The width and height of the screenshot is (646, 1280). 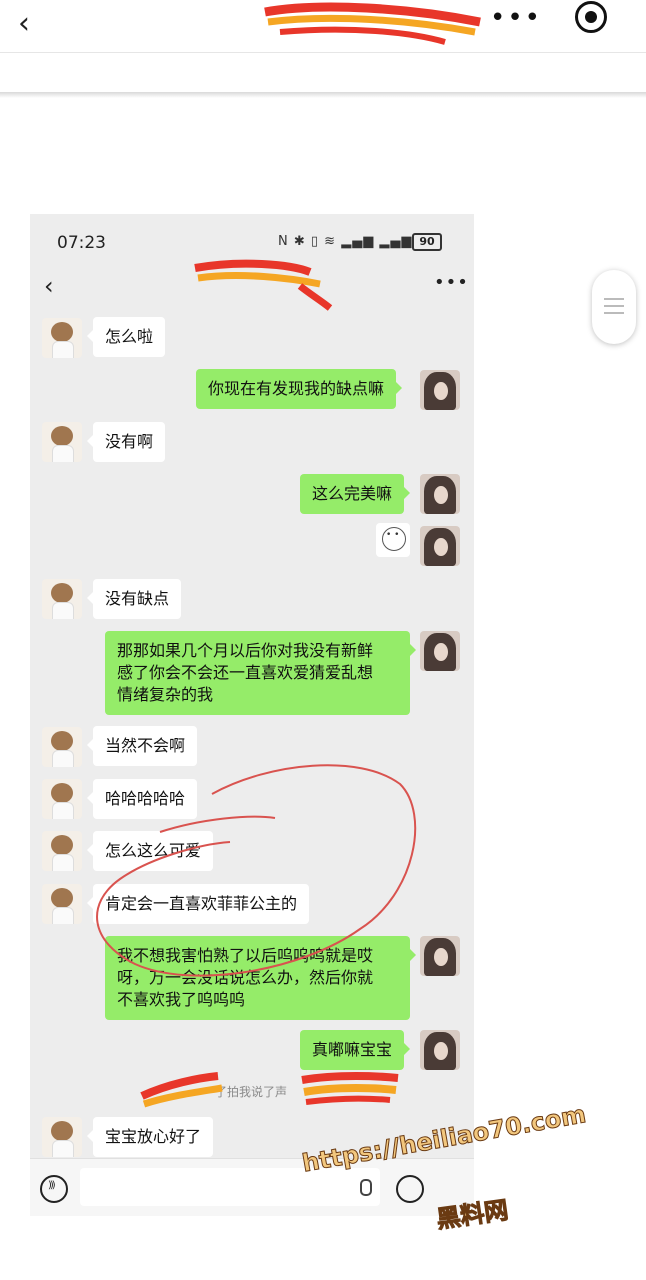 What do you see at coordinates (256, 870) in the screenshot?
I see `annotation-circle` at bounding box center [256, 870].